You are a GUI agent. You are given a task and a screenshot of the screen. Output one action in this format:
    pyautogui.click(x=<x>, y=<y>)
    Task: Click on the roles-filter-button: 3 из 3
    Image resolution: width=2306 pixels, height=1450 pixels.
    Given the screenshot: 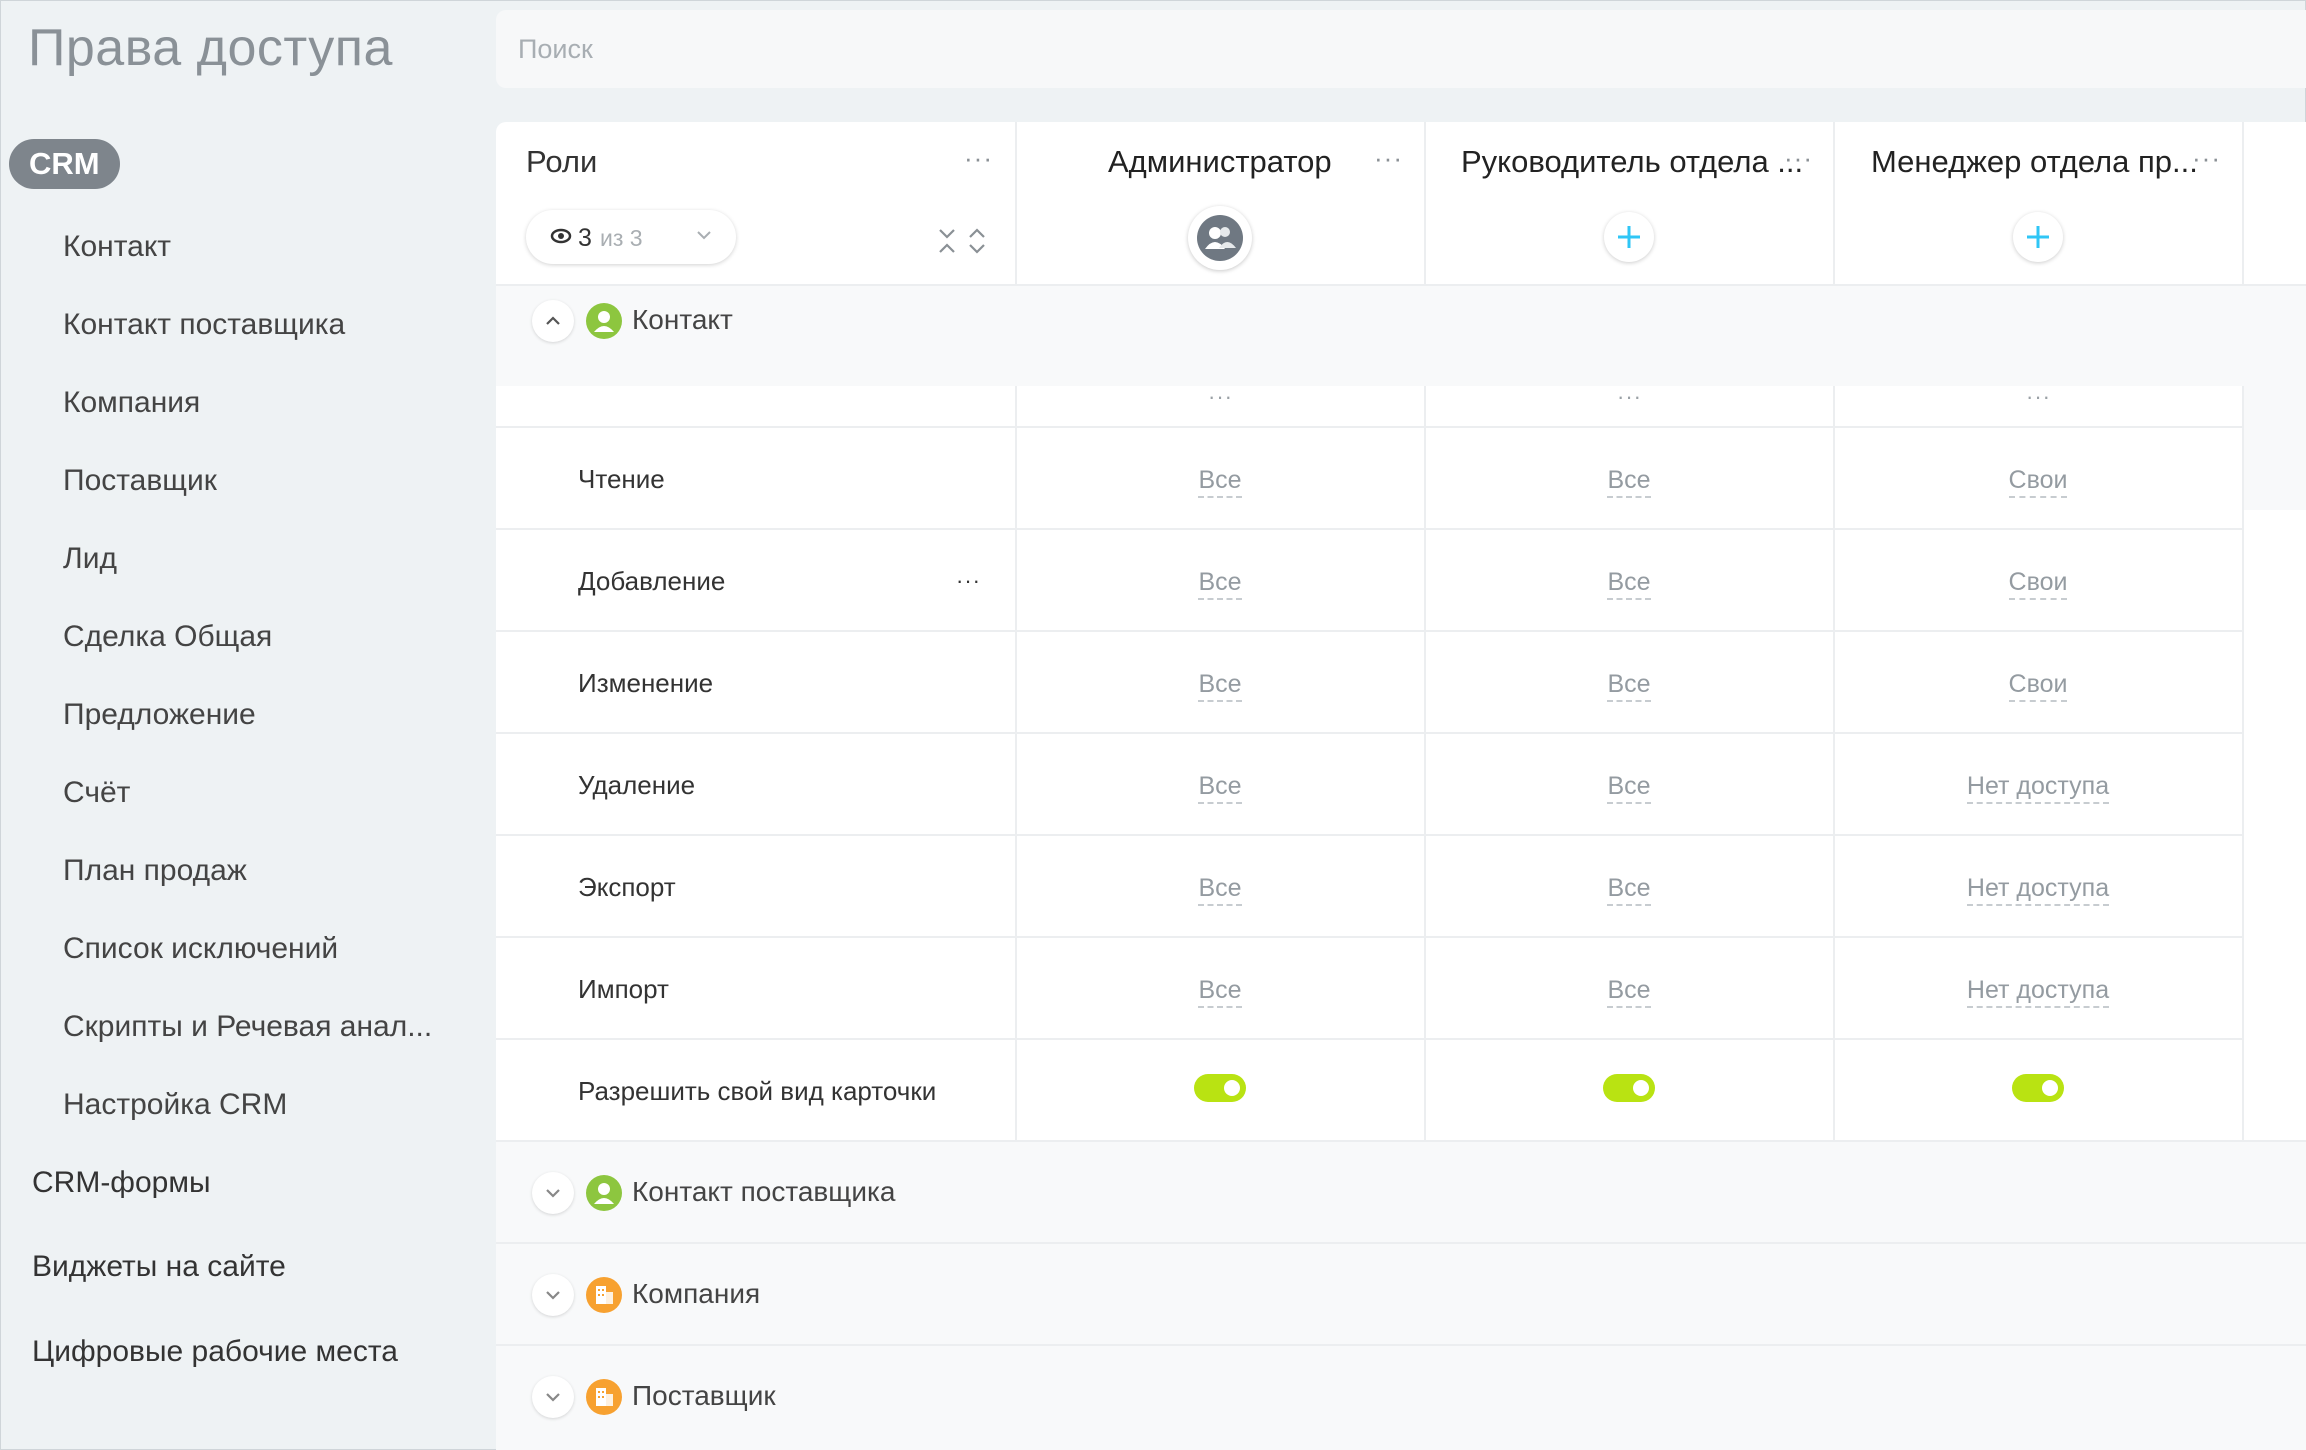 What is the action you would take?
    pyautogui.click(x=631, y=237)
    